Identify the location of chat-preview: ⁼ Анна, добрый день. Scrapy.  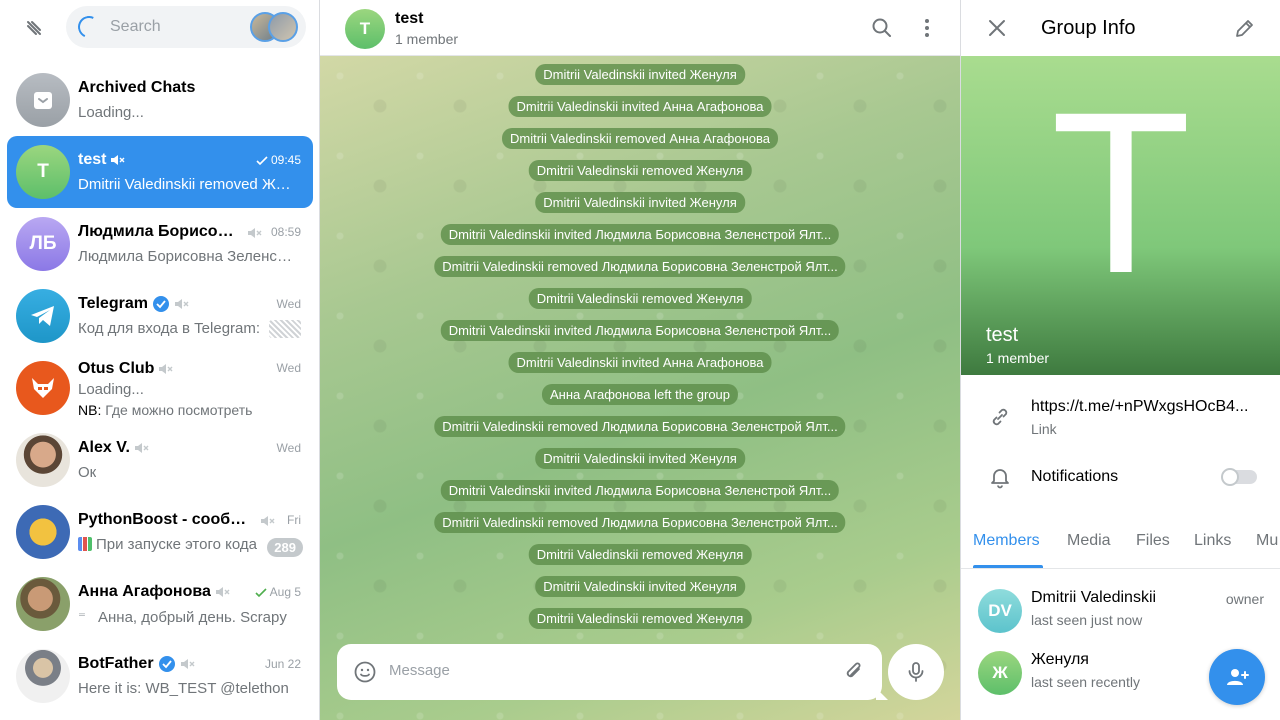
(182, 617).